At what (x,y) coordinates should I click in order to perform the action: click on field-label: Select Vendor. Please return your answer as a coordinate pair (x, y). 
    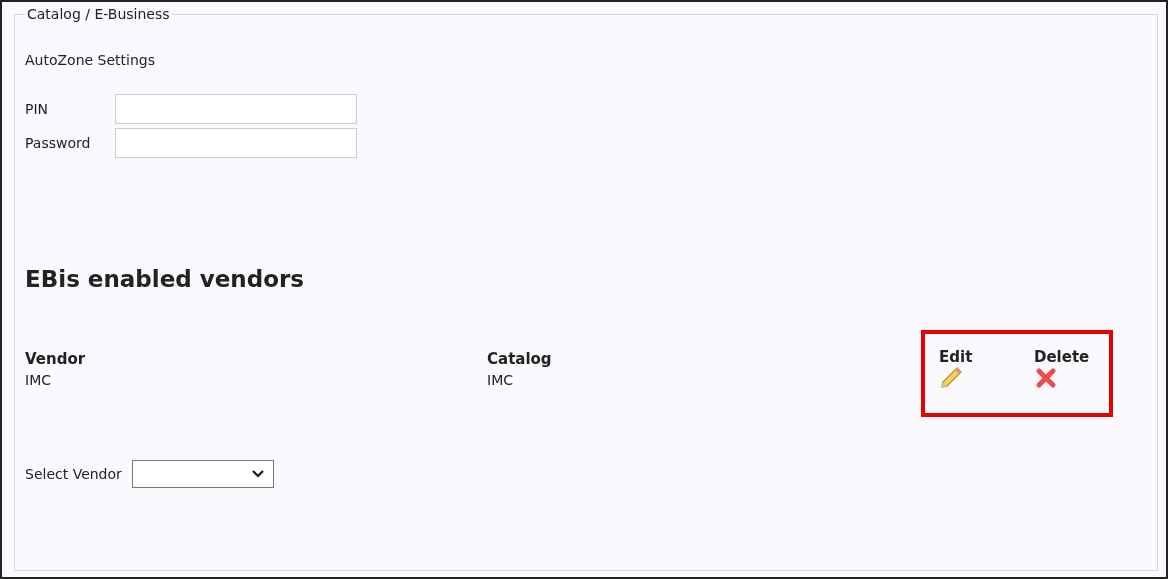
    Looking at the image, I should click on (73, 474).